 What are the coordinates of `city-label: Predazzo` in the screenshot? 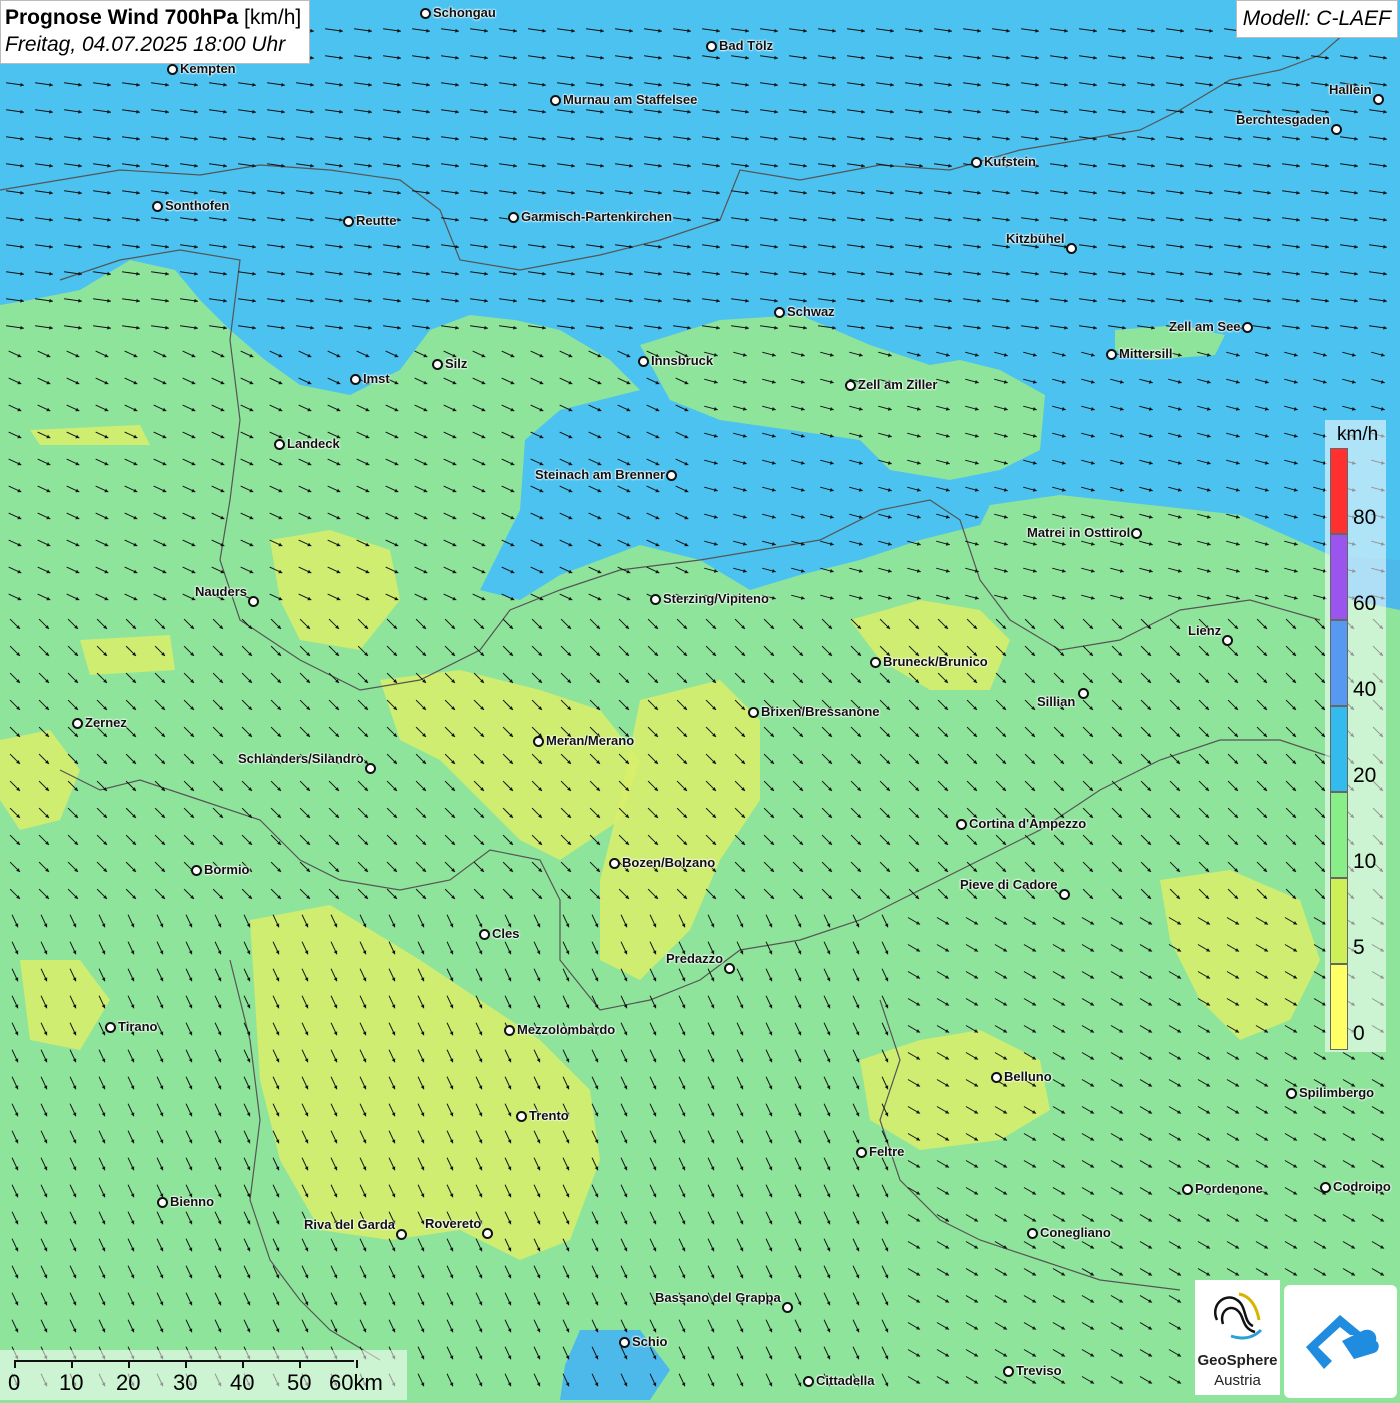 It's located at (694, 958).